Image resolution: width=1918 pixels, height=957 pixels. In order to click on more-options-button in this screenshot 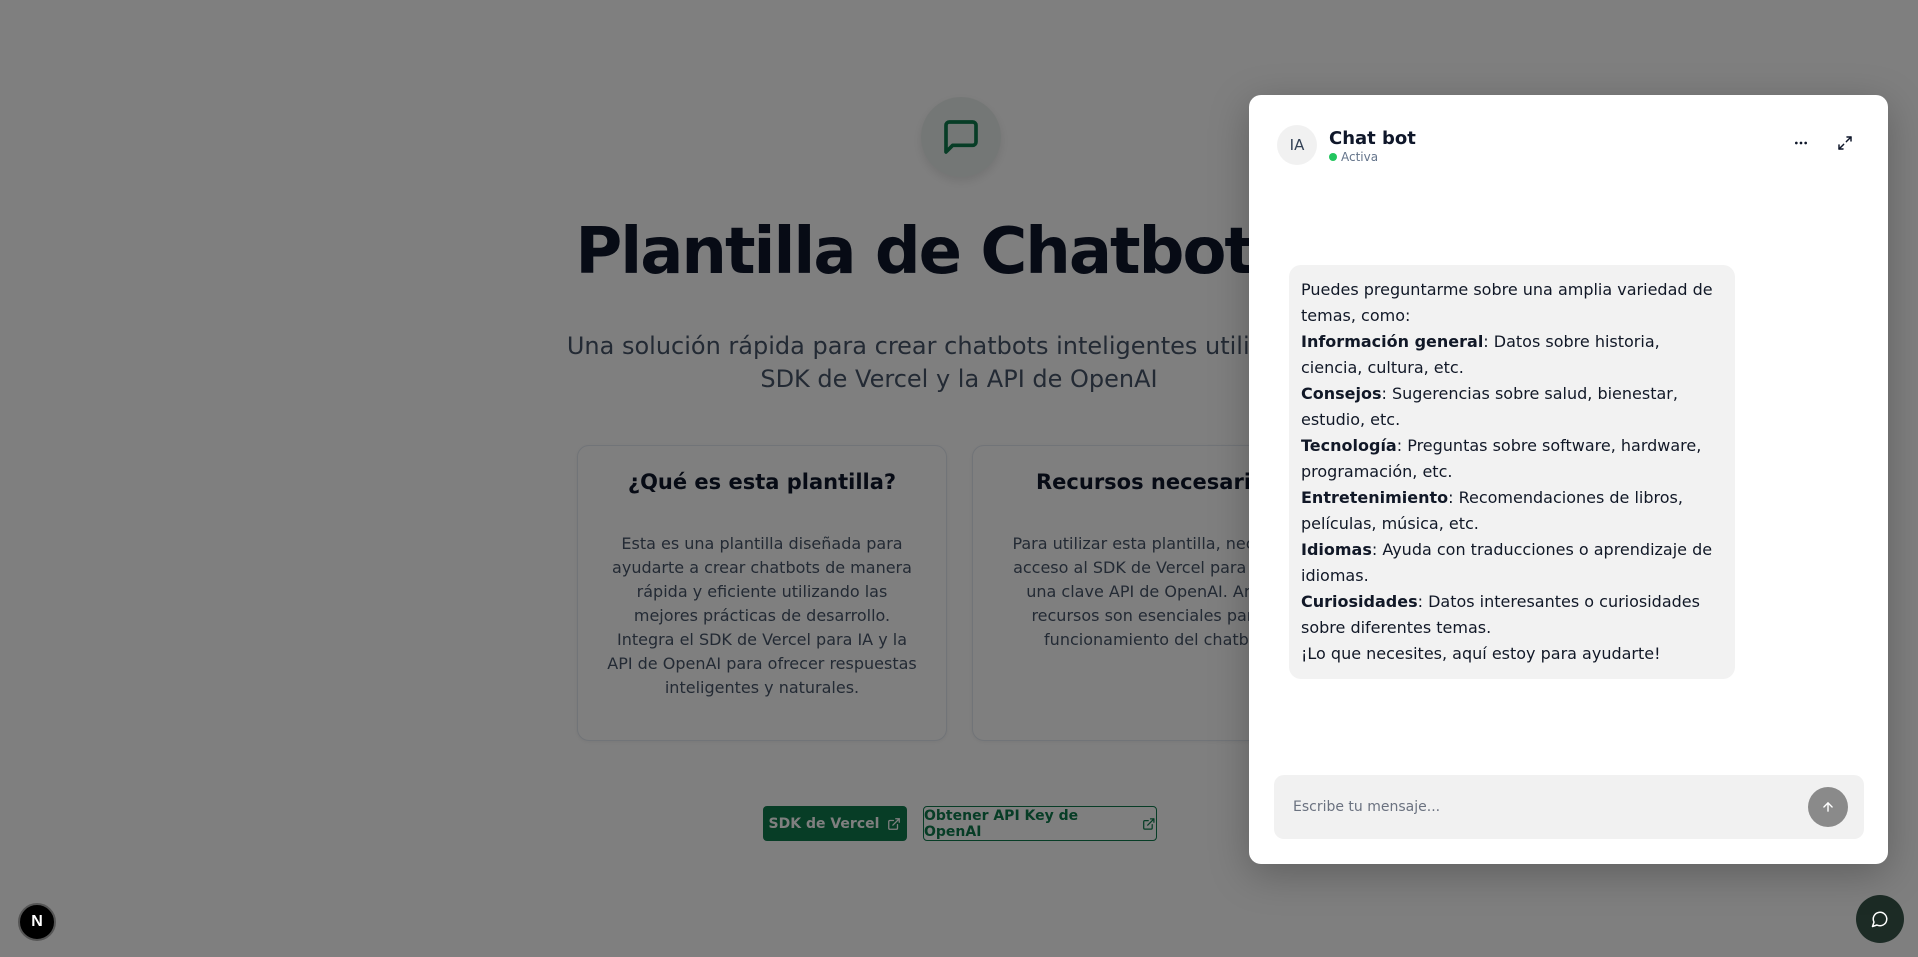, I will do `click(1801, 143)`.